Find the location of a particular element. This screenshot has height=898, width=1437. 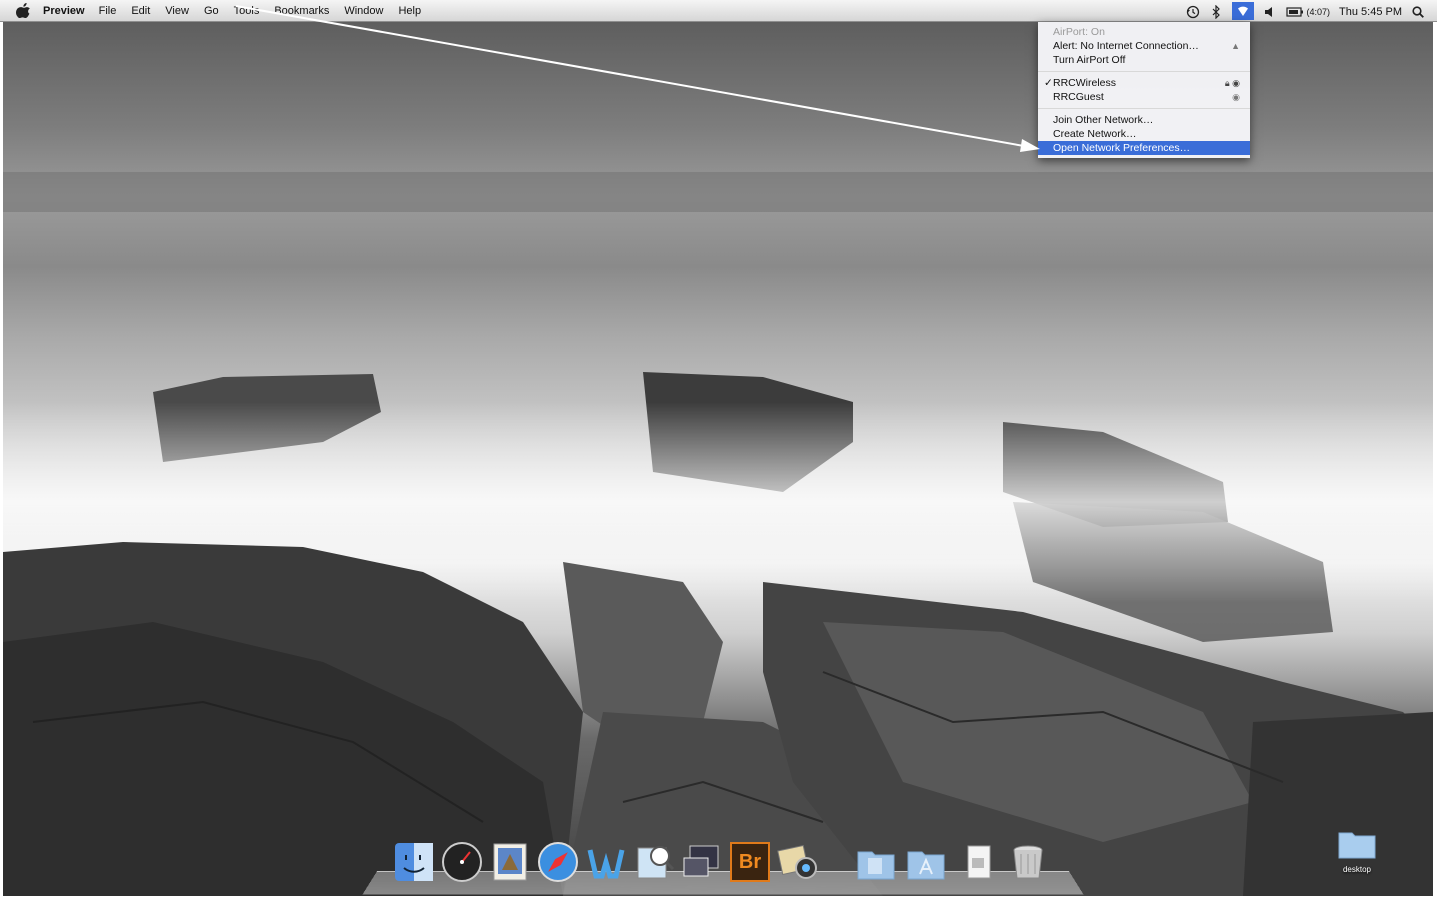

dock-safari is located at coordinates (558, 862).